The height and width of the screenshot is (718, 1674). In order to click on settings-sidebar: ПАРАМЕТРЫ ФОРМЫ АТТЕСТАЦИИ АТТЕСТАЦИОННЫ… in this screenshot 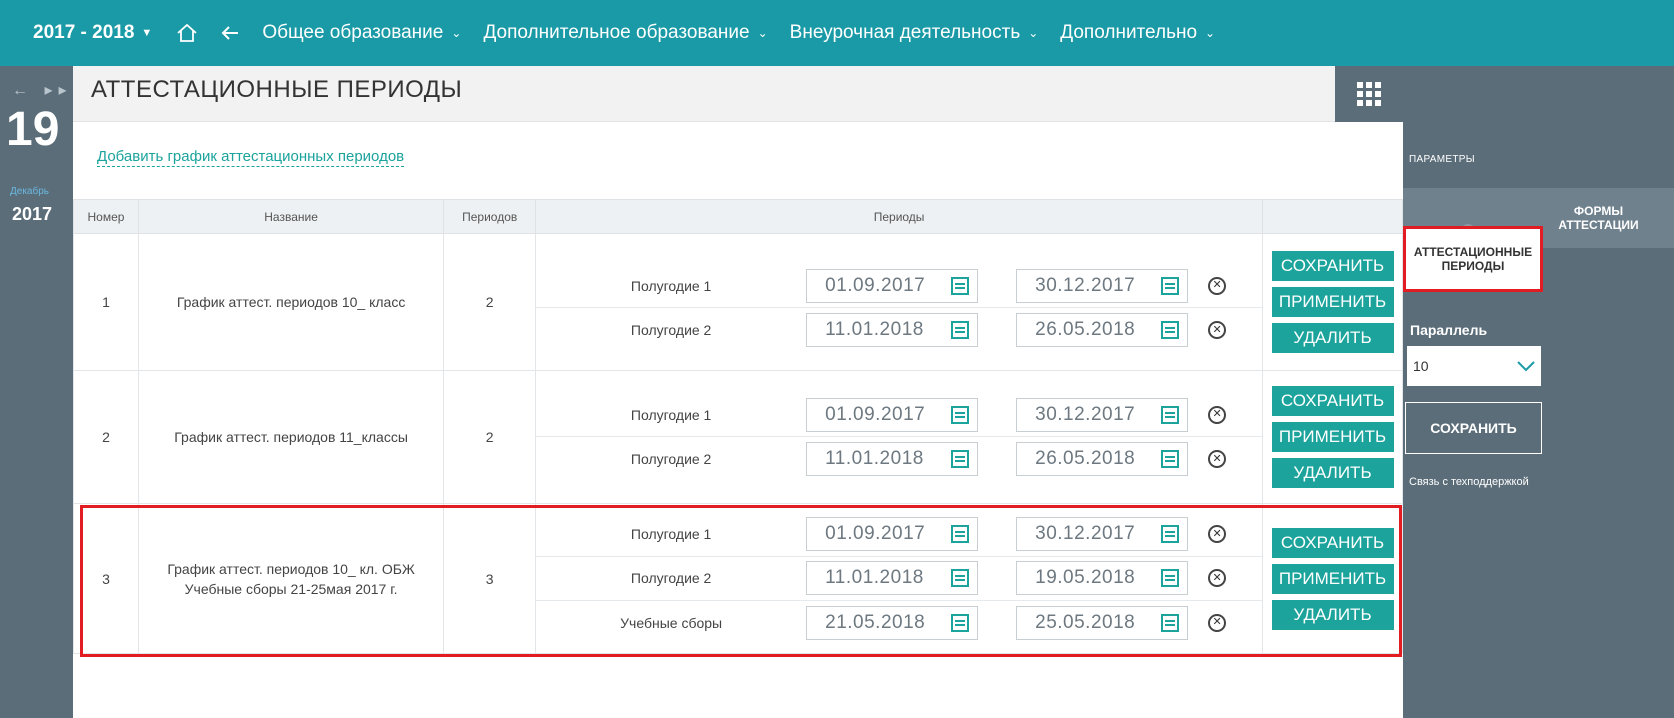, I will do `click(1538, 392)`.